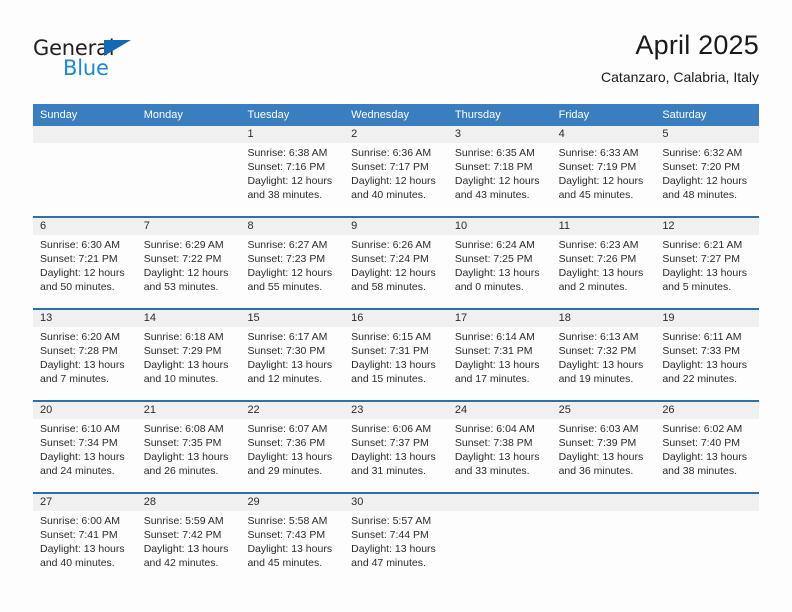 This screenshot has height=612, width=792. Describe the element at coordinates (182, 535) in the screenshot. I see `day-detail-line: Sunset: 7:42 PM` at that location.